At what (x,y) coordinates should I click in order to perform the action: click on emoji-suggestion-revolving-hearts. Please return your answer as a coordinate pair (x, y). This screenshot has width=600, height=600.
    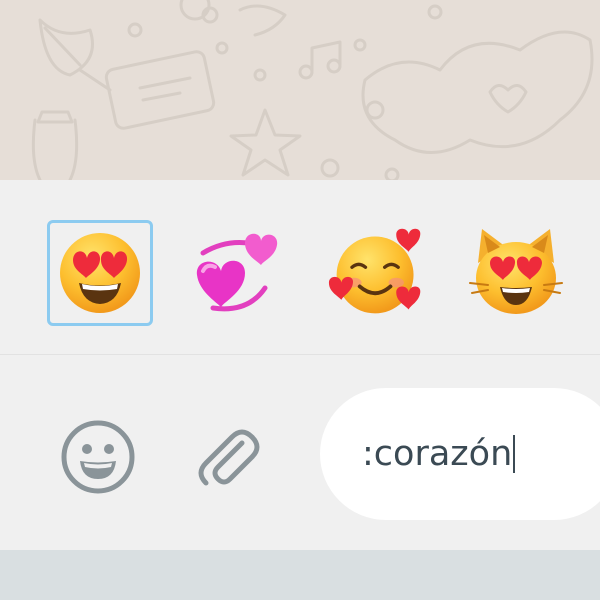
    Looking at the image, I should click on (233, 273).